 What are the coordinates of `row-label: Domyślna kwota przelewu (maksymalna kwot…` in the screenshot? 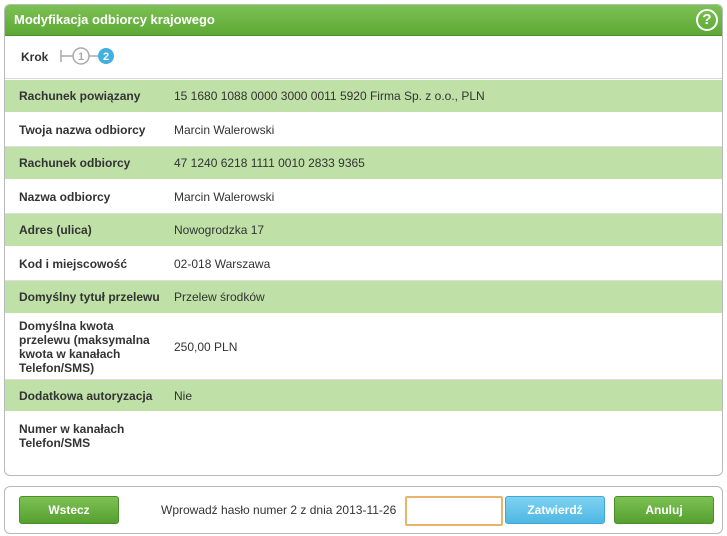 It's located at (84, 347).